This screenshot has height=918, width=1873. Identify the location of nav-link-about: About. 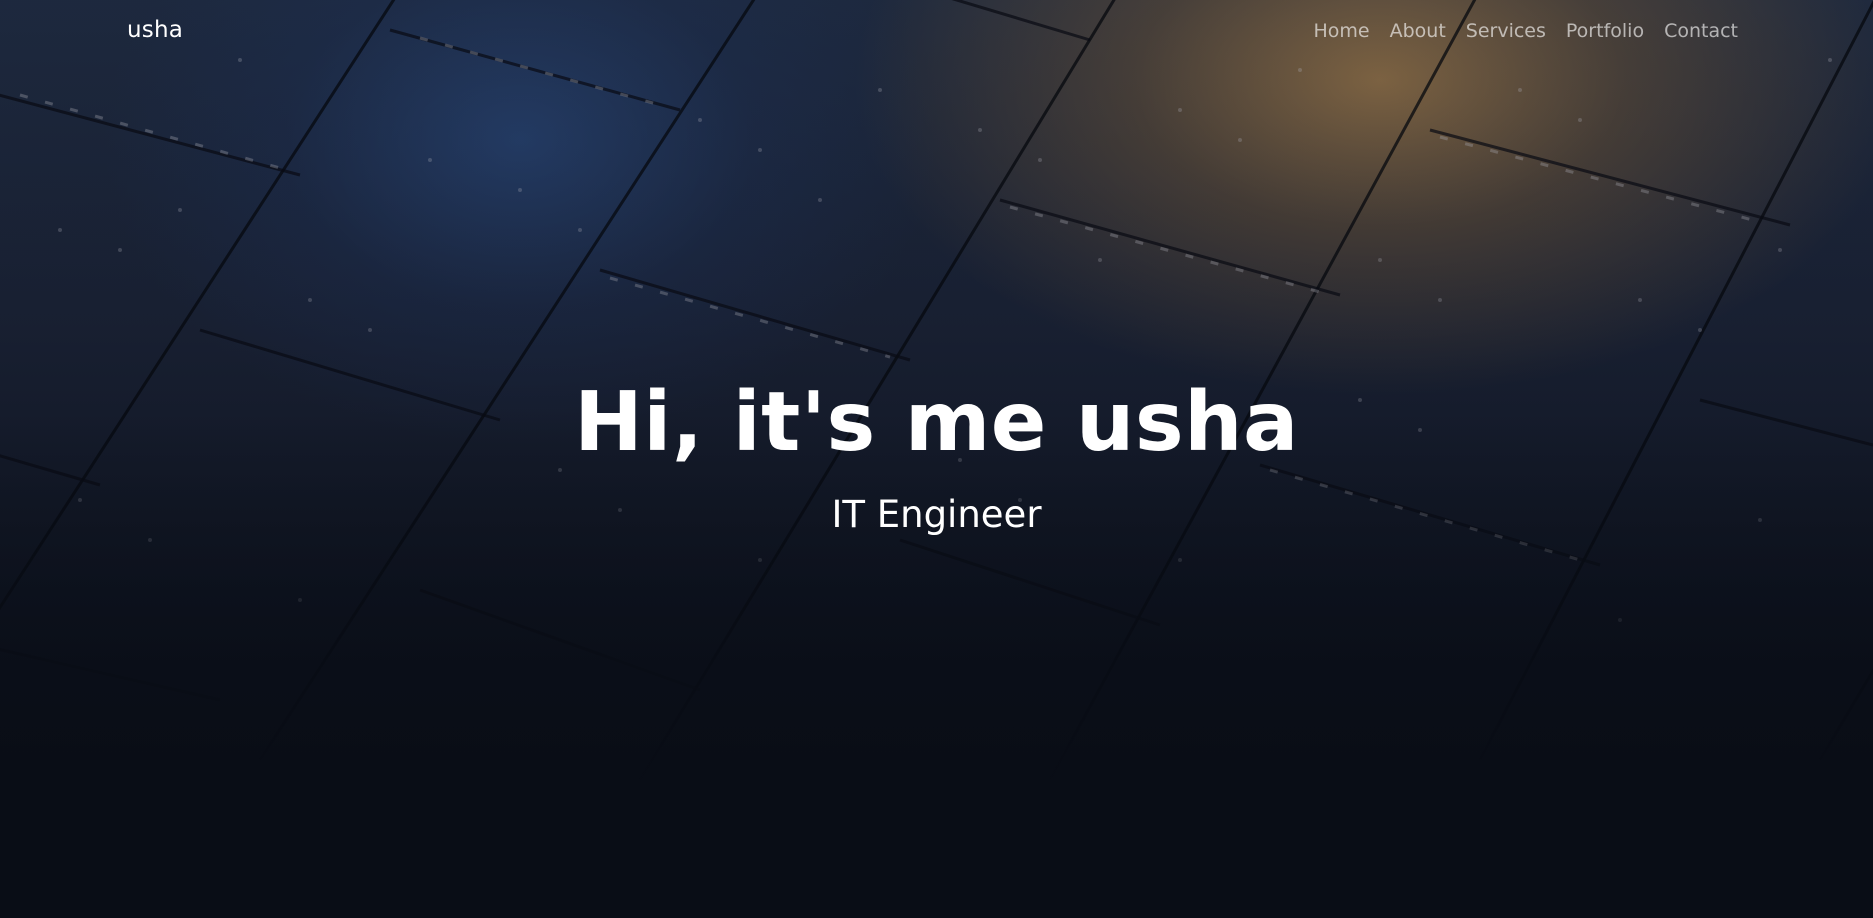
(1418, 31).